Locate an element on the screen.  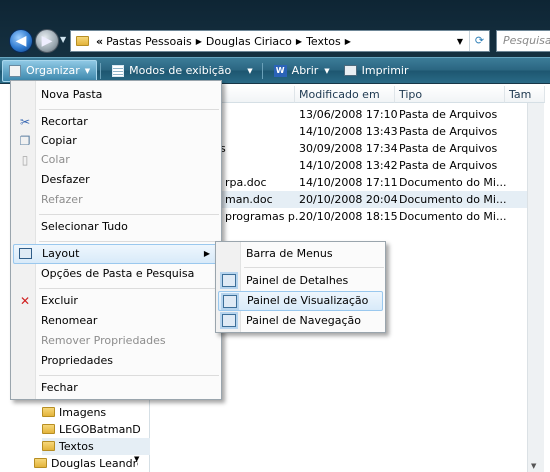
column-header-modified: Modificado em is located at coordinates (345, 94).